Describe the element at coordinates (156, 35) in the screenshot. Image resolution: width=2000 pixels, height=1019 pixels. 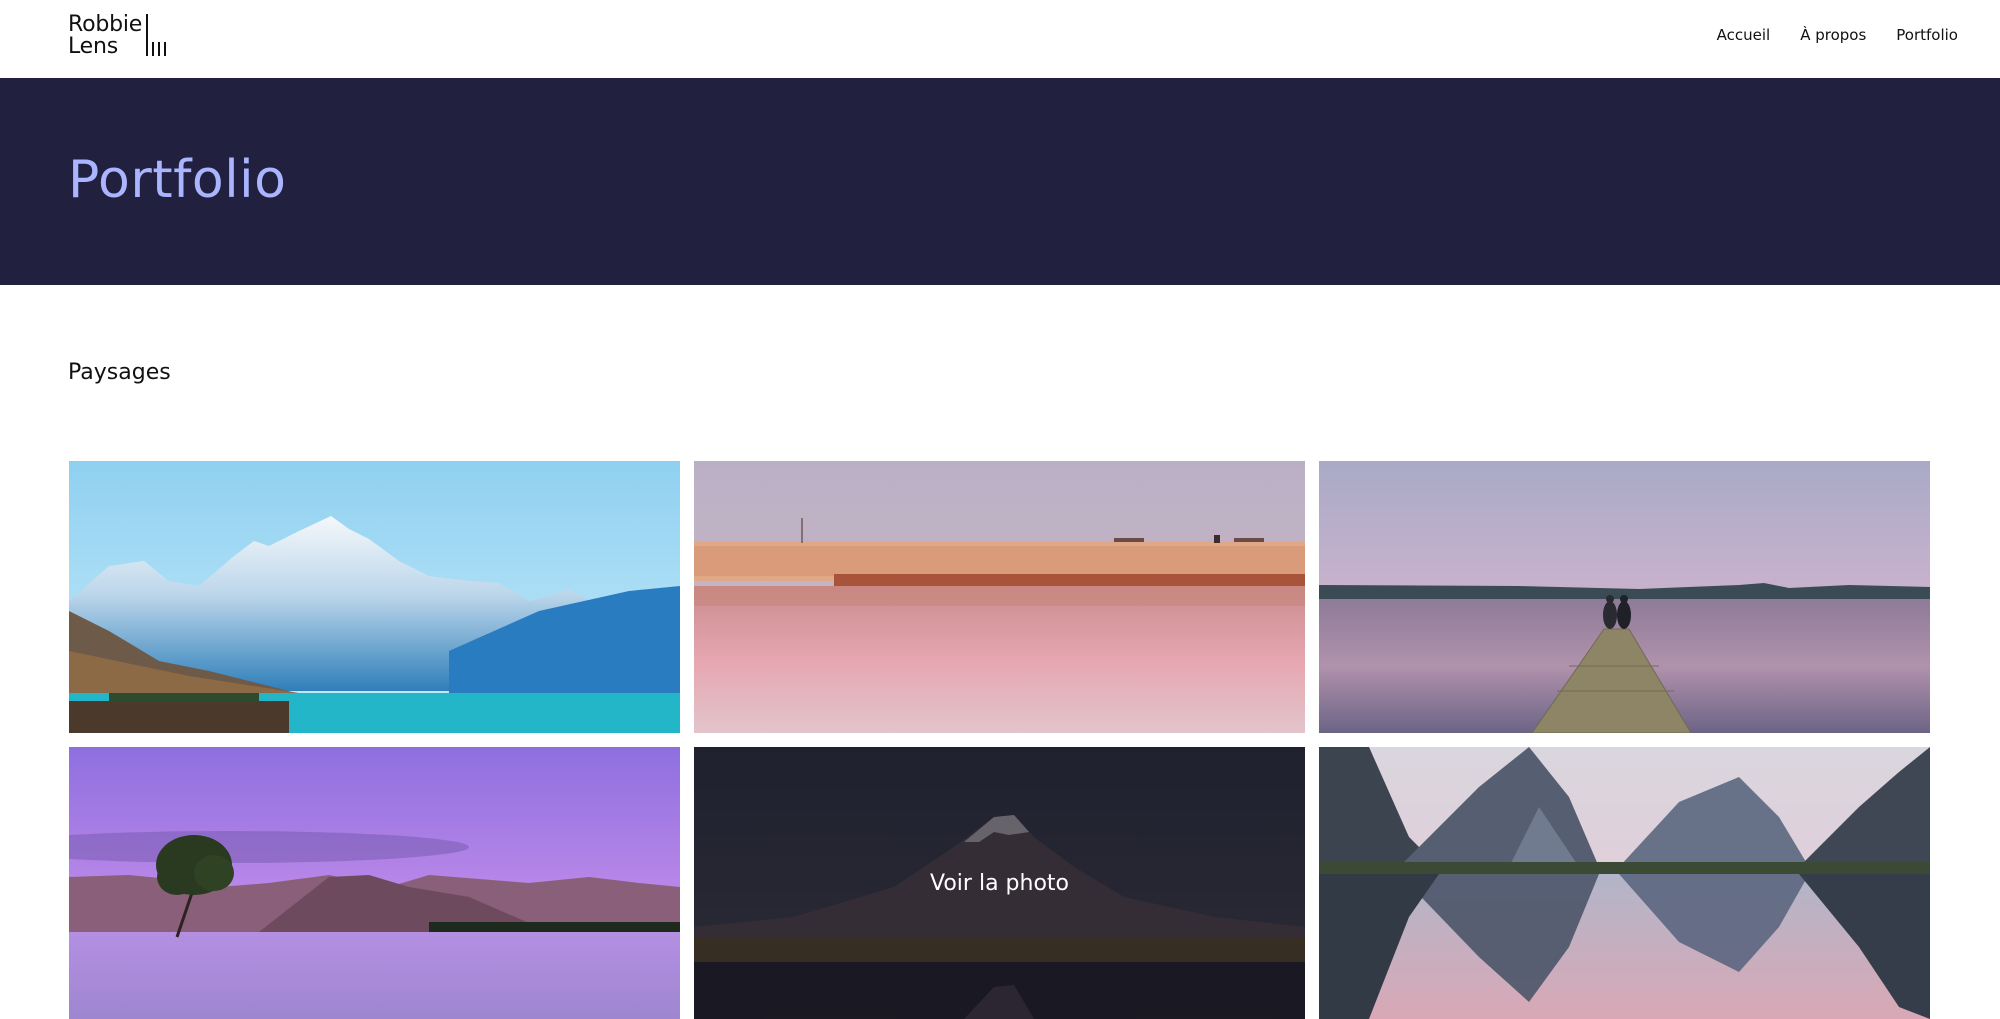
I see `logo-bars-icon` at that location.